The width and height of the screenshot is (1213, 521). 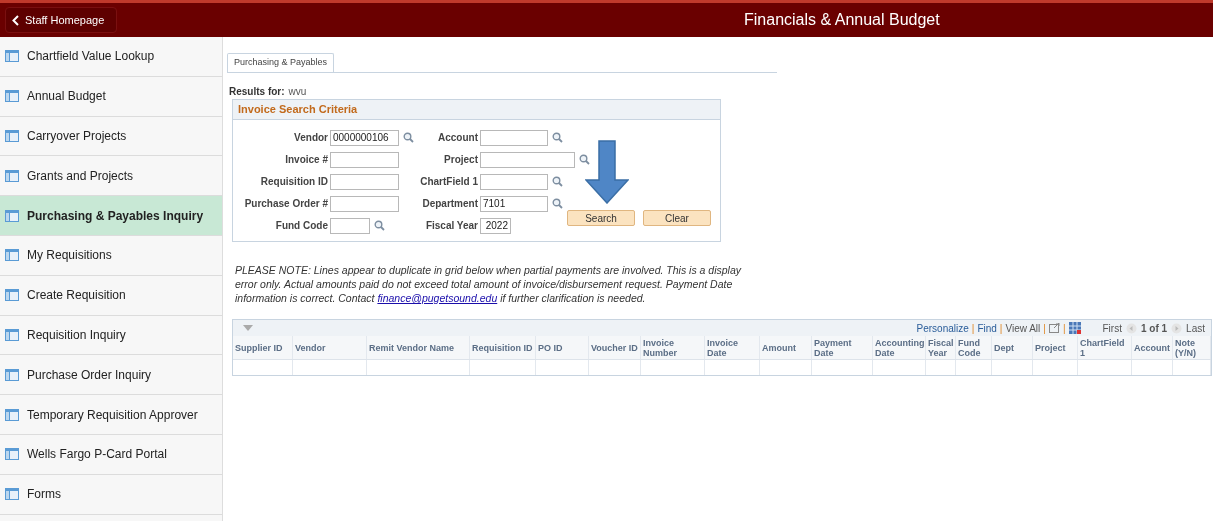 What do you see at coordinates (673, 347) in the screenshot?
I see `column-header: Invoice Number` at bounding box center [673, 347].